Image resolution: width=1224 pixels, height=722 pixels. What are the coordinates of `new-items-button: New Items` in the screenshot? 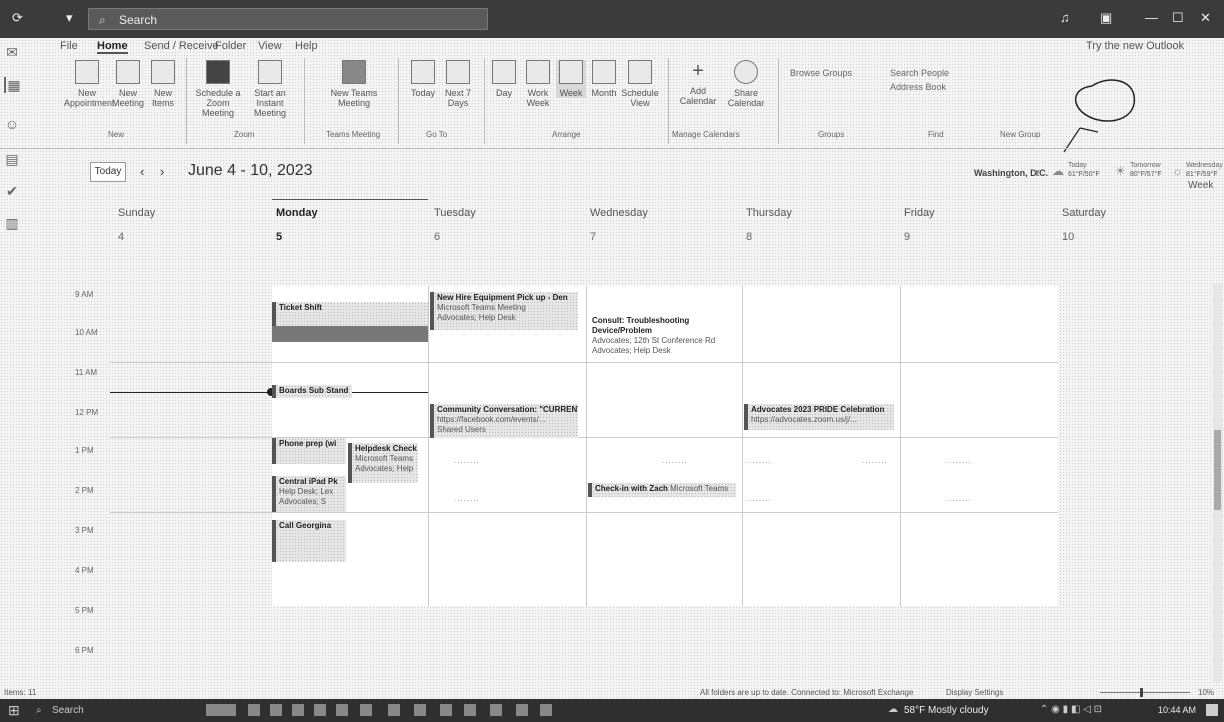 It's located at (163, 84).